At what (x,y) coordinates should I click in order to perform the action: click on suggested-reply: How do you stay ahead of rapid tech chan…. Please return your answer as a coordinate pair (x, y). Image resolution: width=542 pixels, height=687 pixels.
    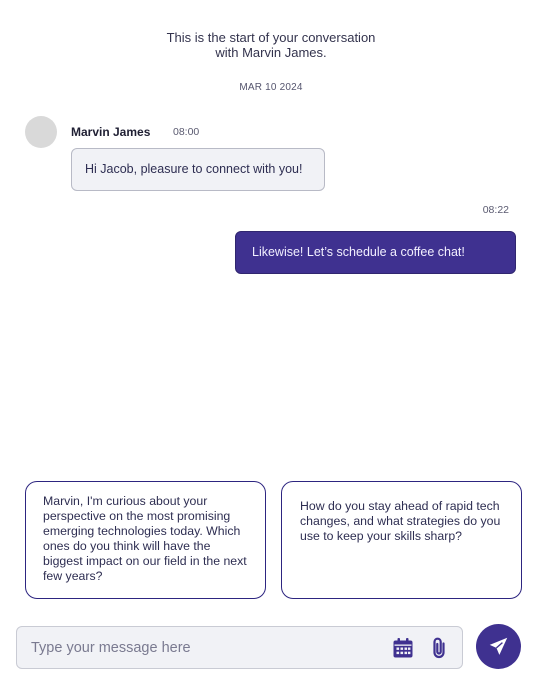
    Looking at the image, I should click on (401, 540).